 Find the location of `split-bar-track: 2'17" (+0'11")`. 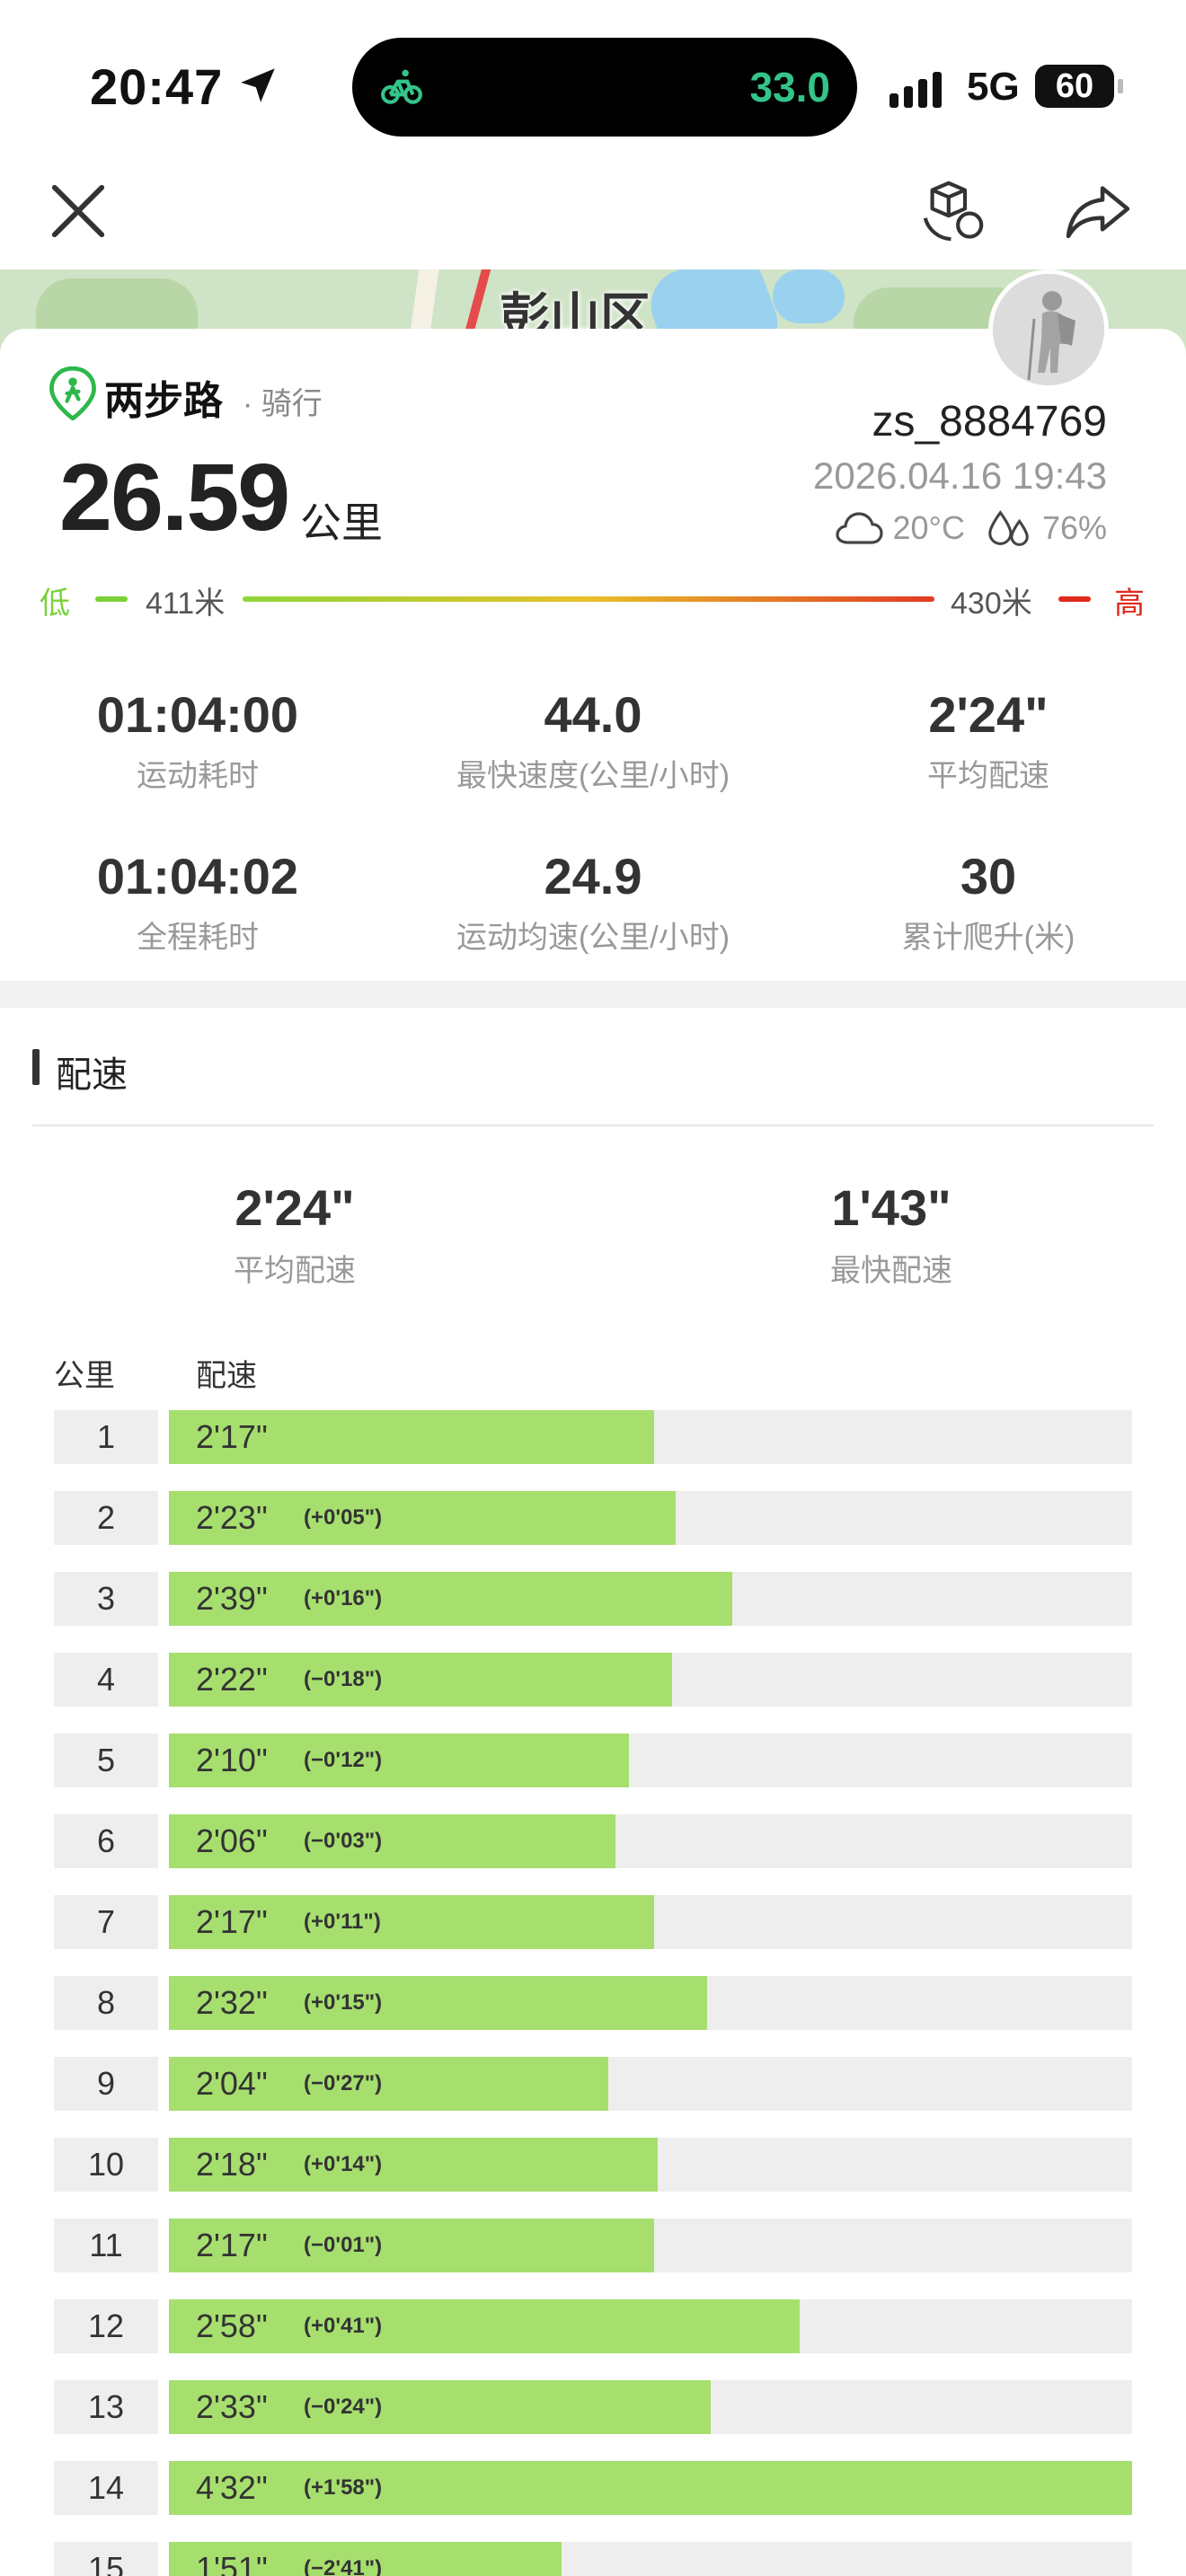

split-bar-track: 2'17" (+0'11") is located at coordinates (650, 1922).